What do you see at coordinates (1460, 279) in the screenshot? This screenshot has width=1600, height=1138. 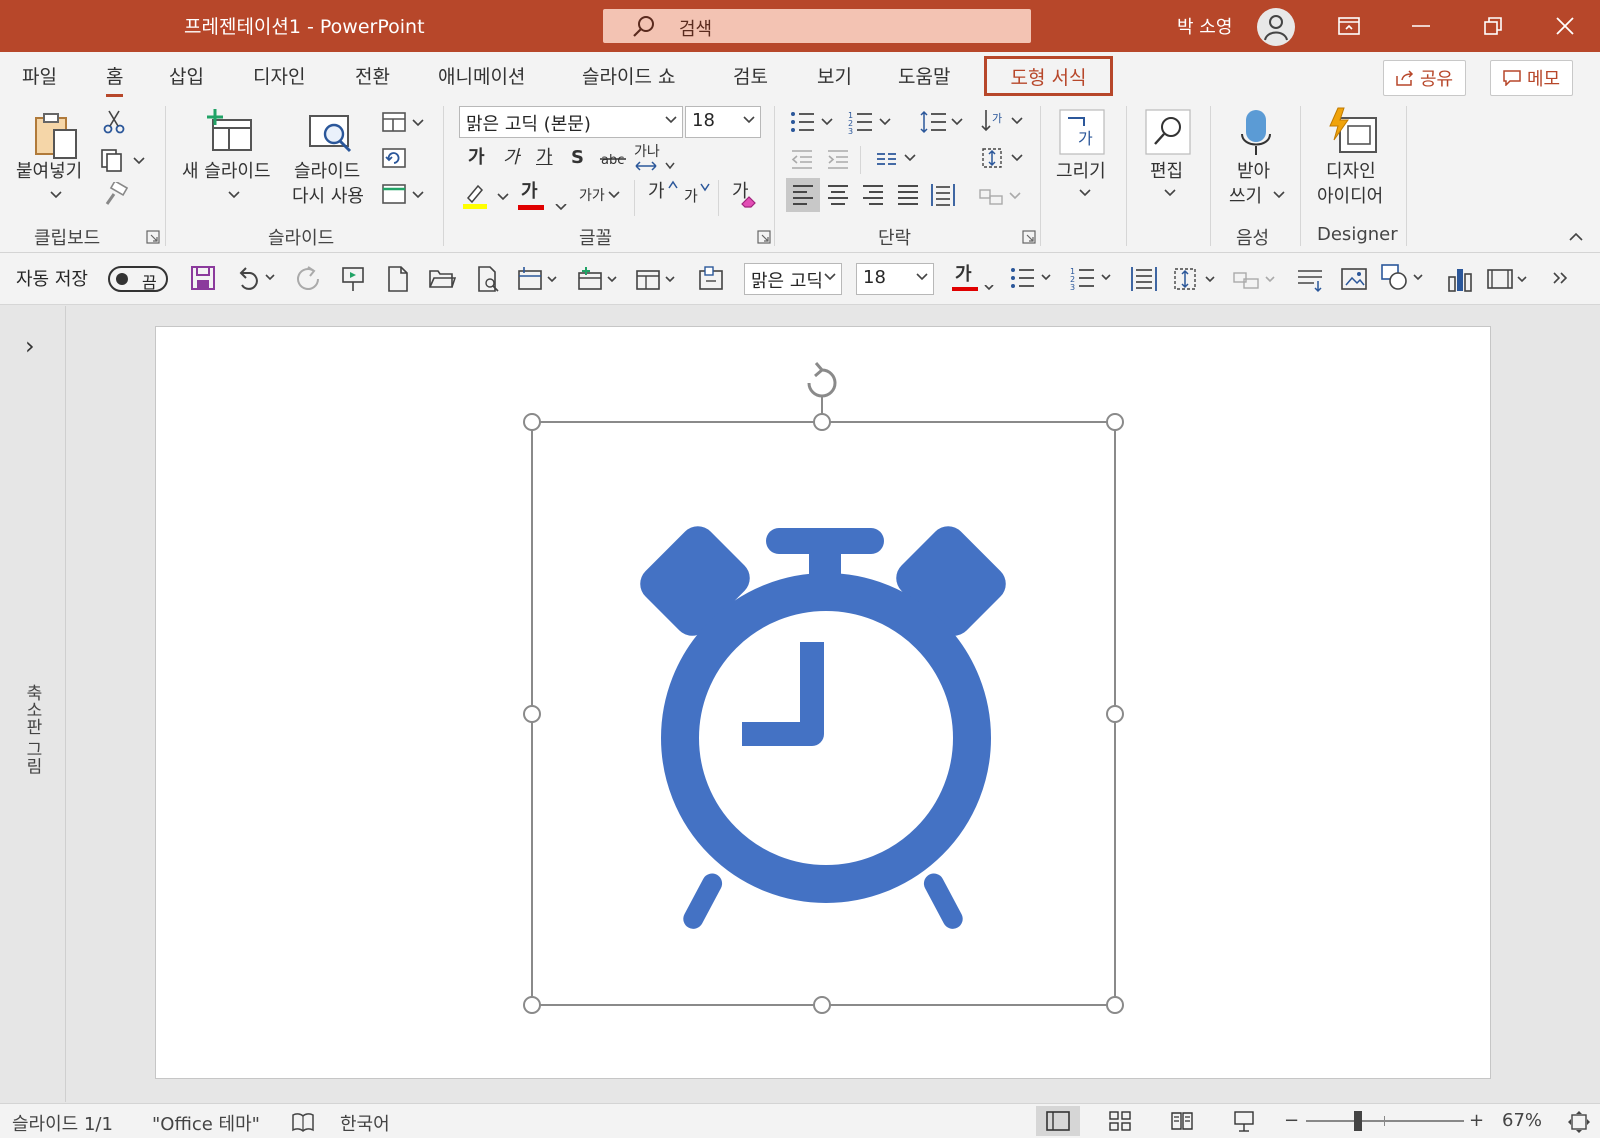 I see `qat-chart-icon` at bounding box center [1460, 279].